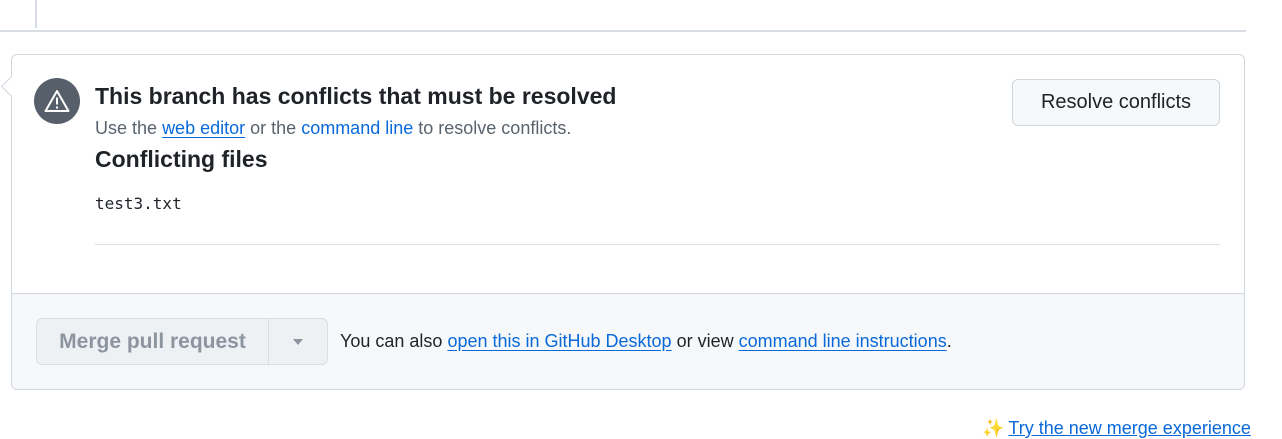 This screenshot has height=439, width=1282. Describe the element at coordinates (181, 159) in the screenshot. I see `conflicting-files-heading: Conflicting files` at that location.